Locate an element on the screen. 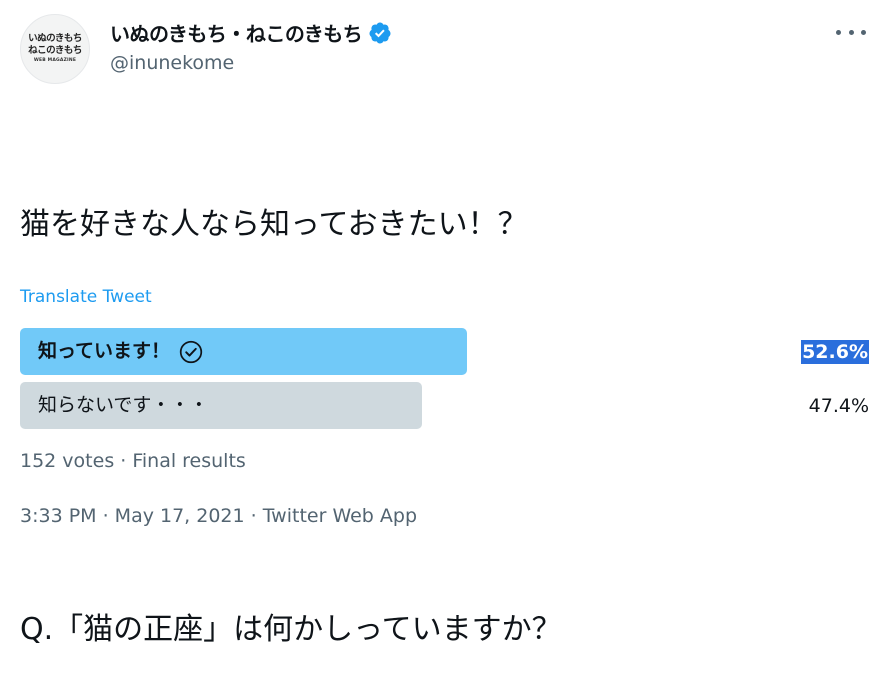 The image size is (891, 697). poll-option-label: 知っています！ is located at coordinates (104, 351).